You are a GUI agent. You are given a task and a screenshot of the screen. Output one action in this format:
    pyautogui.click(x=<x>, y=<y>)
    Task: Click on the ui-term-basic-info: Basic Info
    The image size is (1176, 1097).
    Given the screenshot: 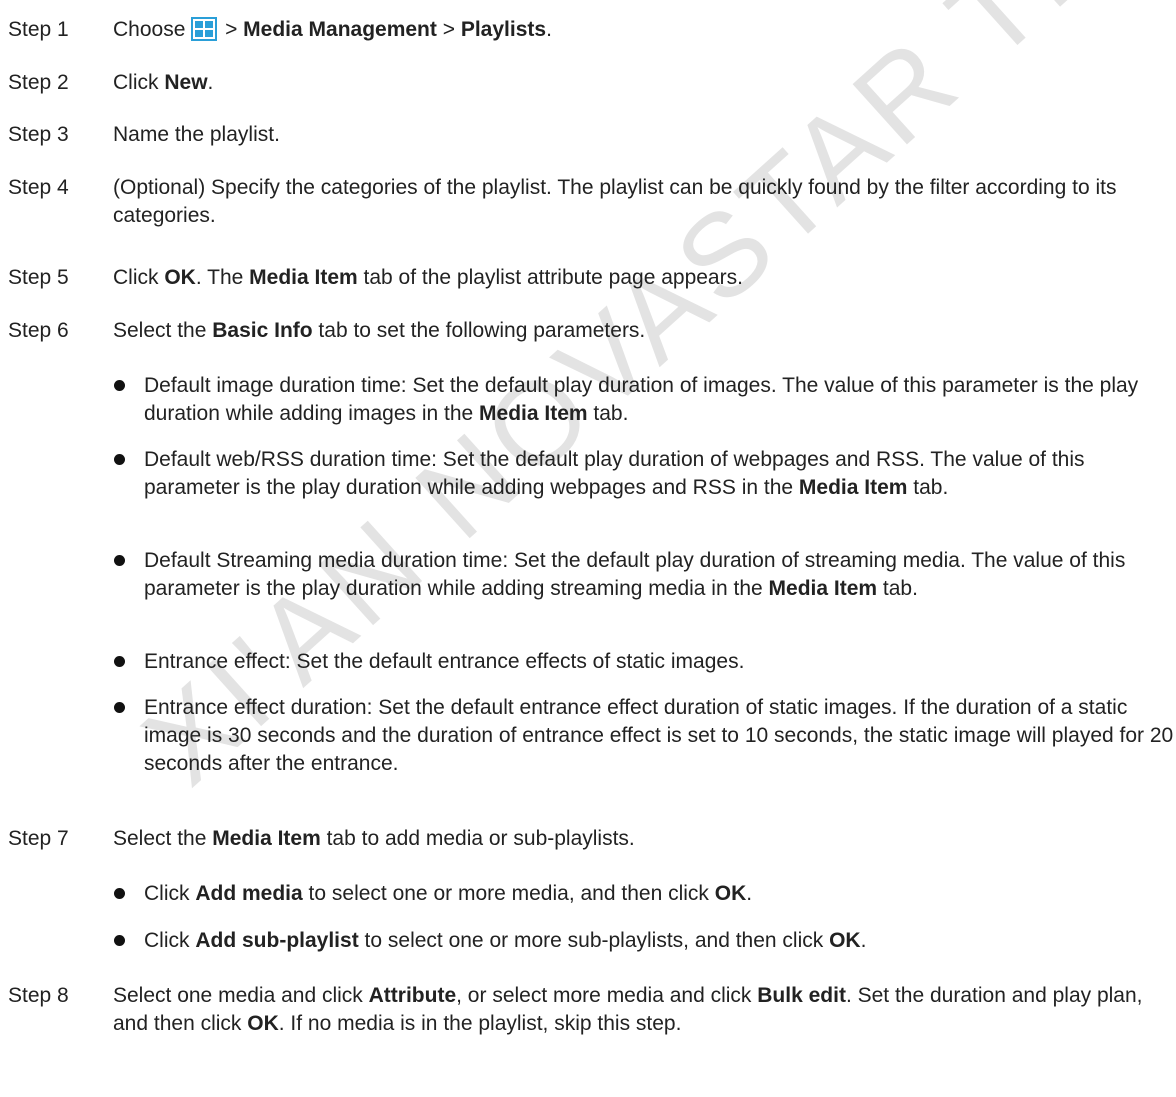 What is the action you would take?
    pyautogui.click(x=262, y=330)
    